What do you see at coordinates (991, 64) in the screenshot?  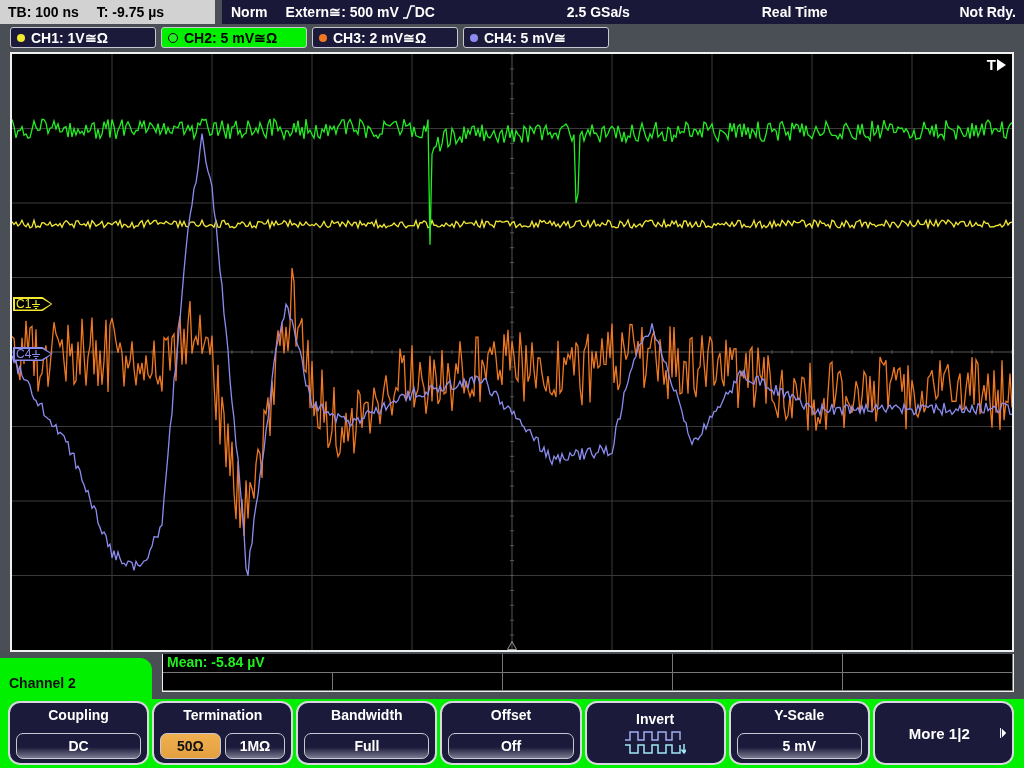 I see `trigger-label: T` at bounding box center [991, 64].